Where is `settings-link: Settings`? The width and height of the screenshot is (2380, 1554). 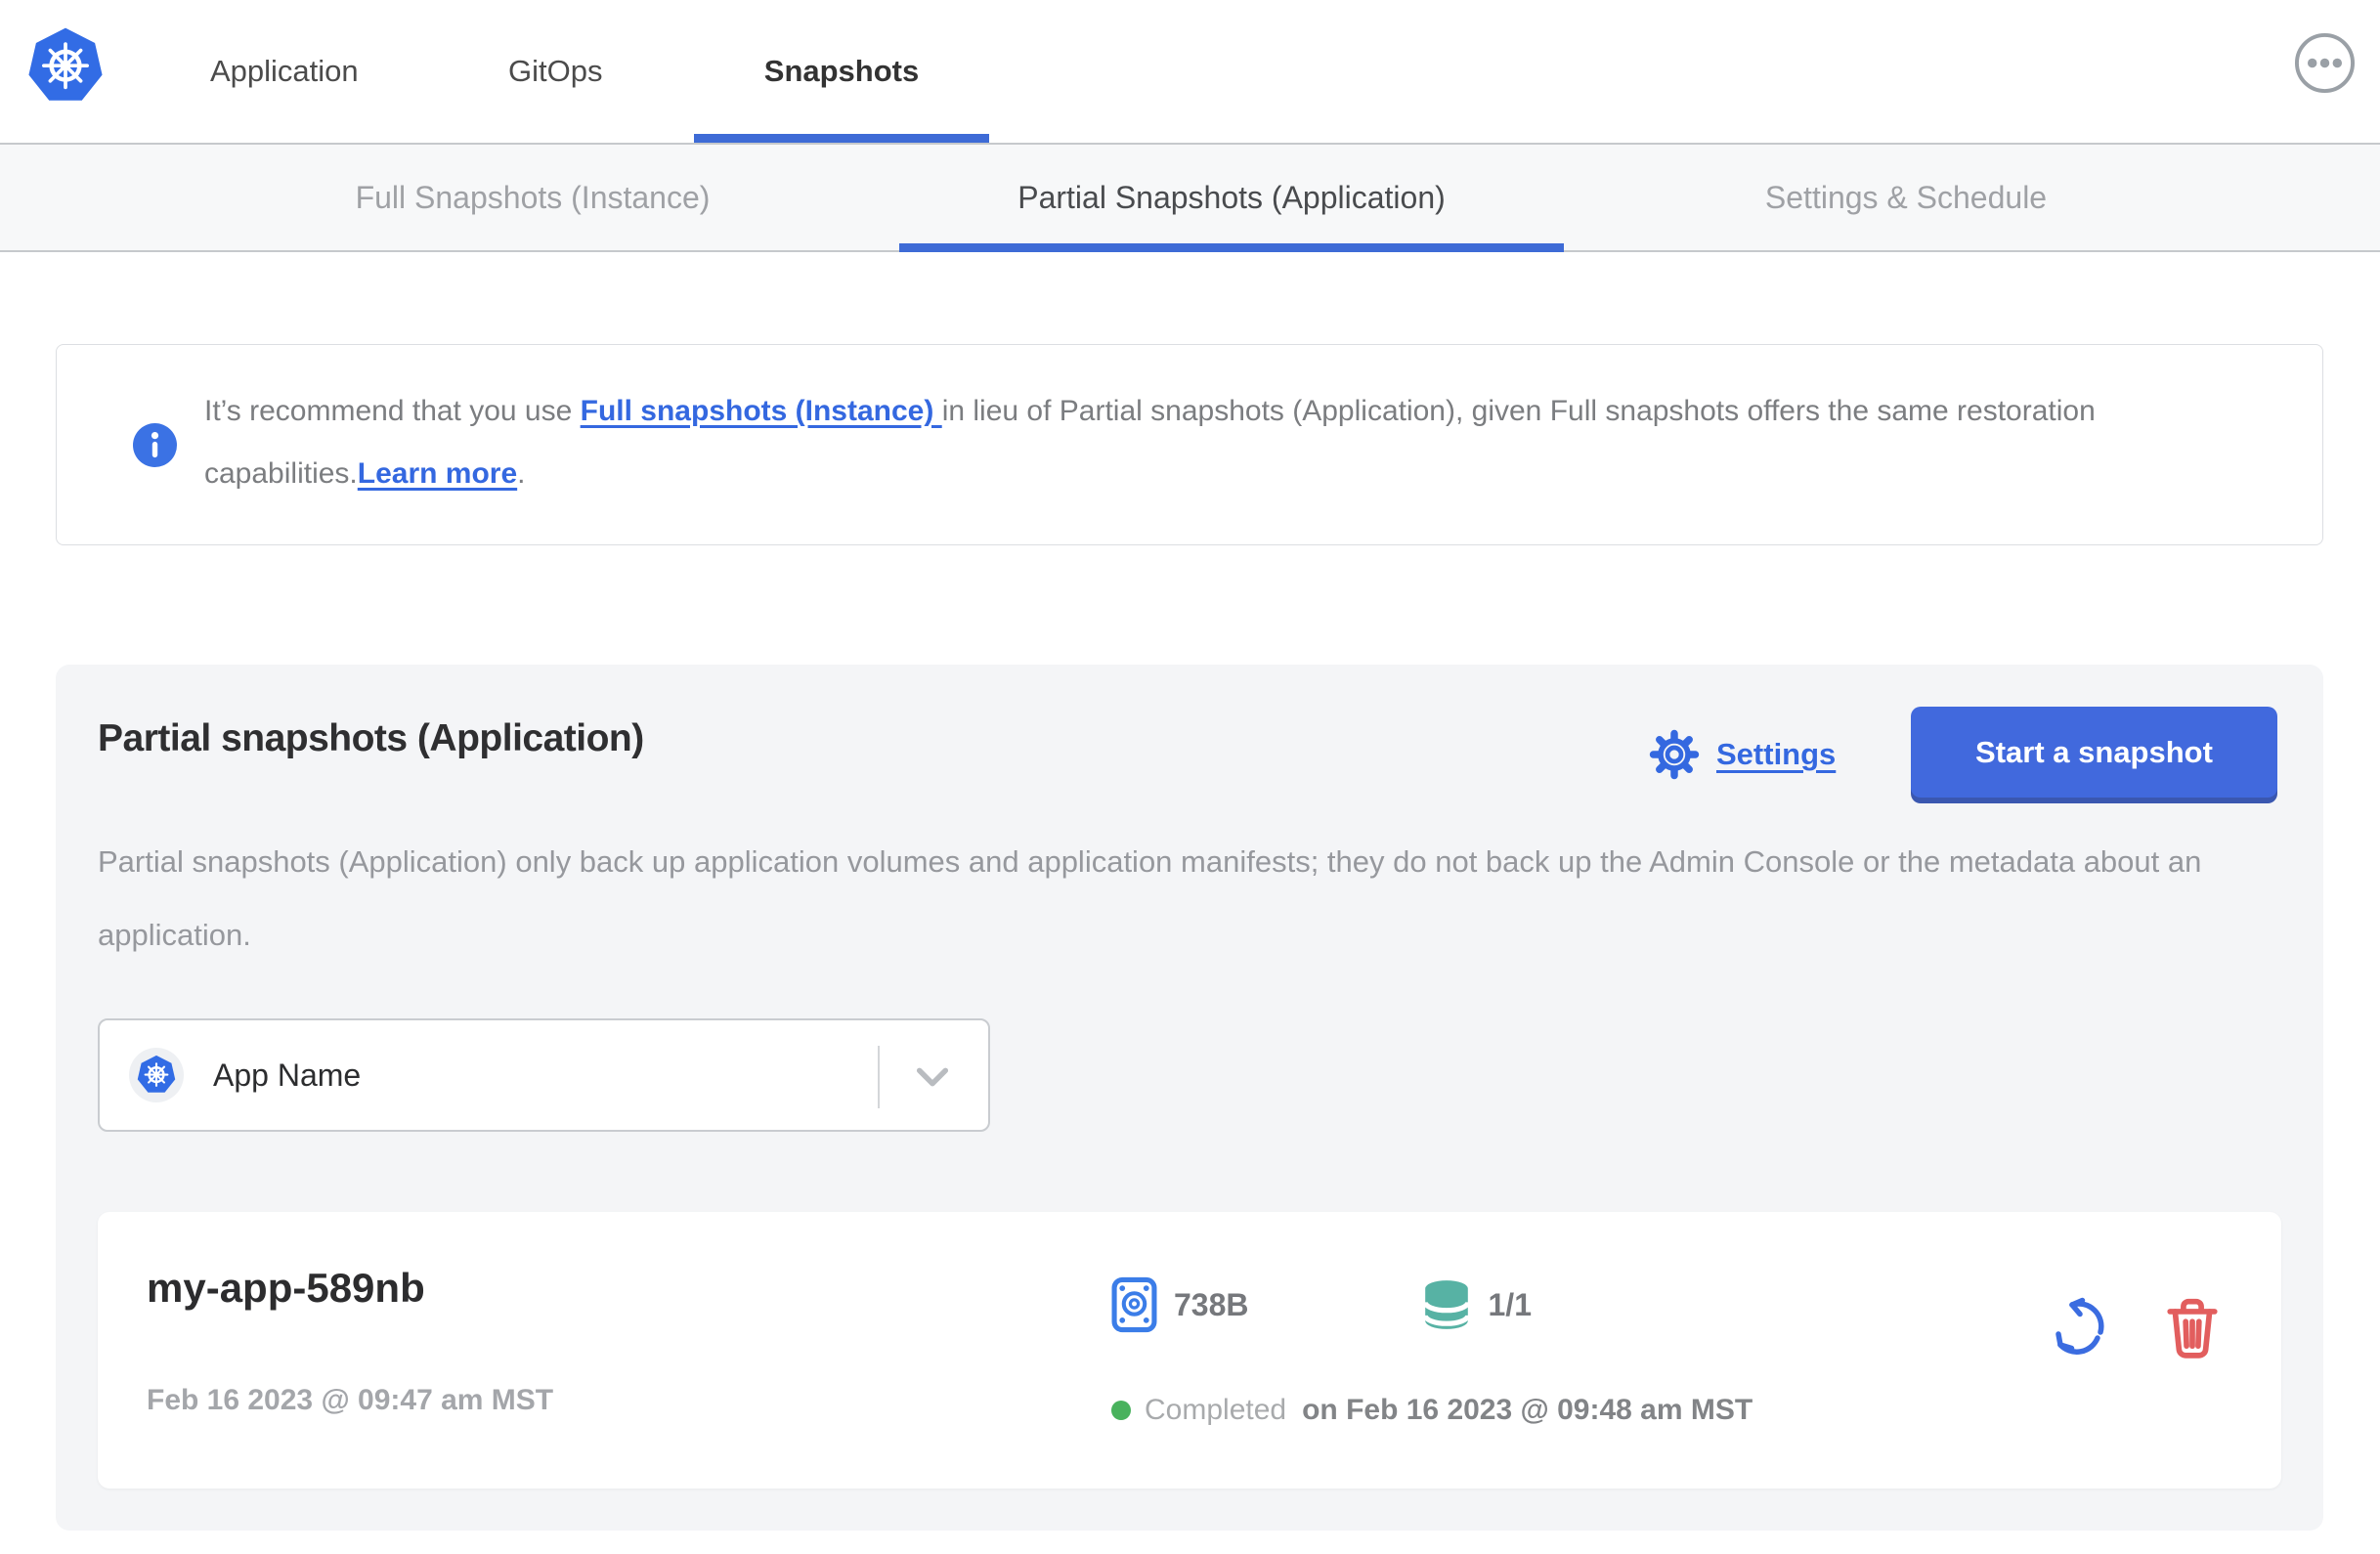
settings-link: Settings is located at coordinates (1741, 754).